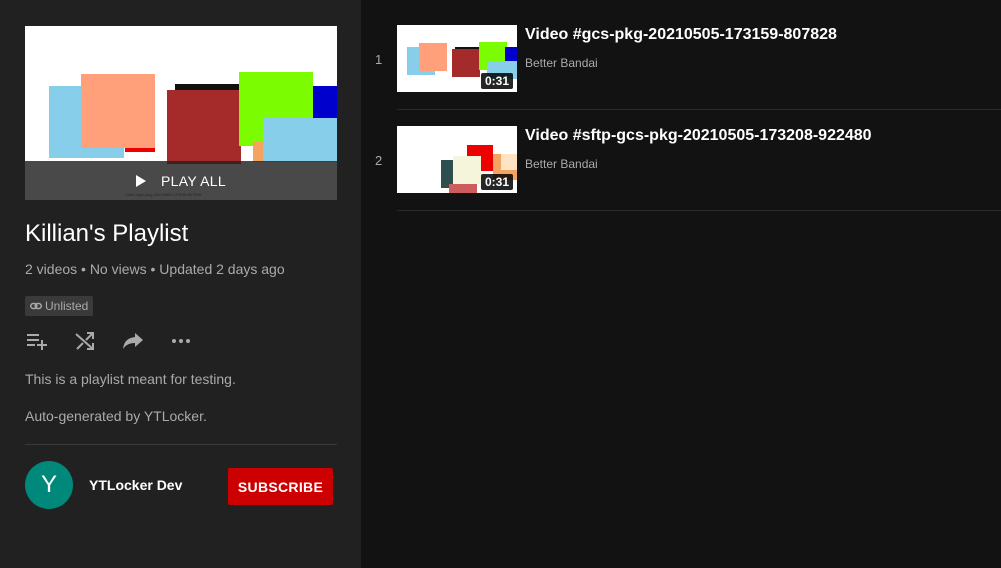 This screenshot has width=1001, height=568. I want to click on playlist-title: Killian's Playlist, so click(107, 233).